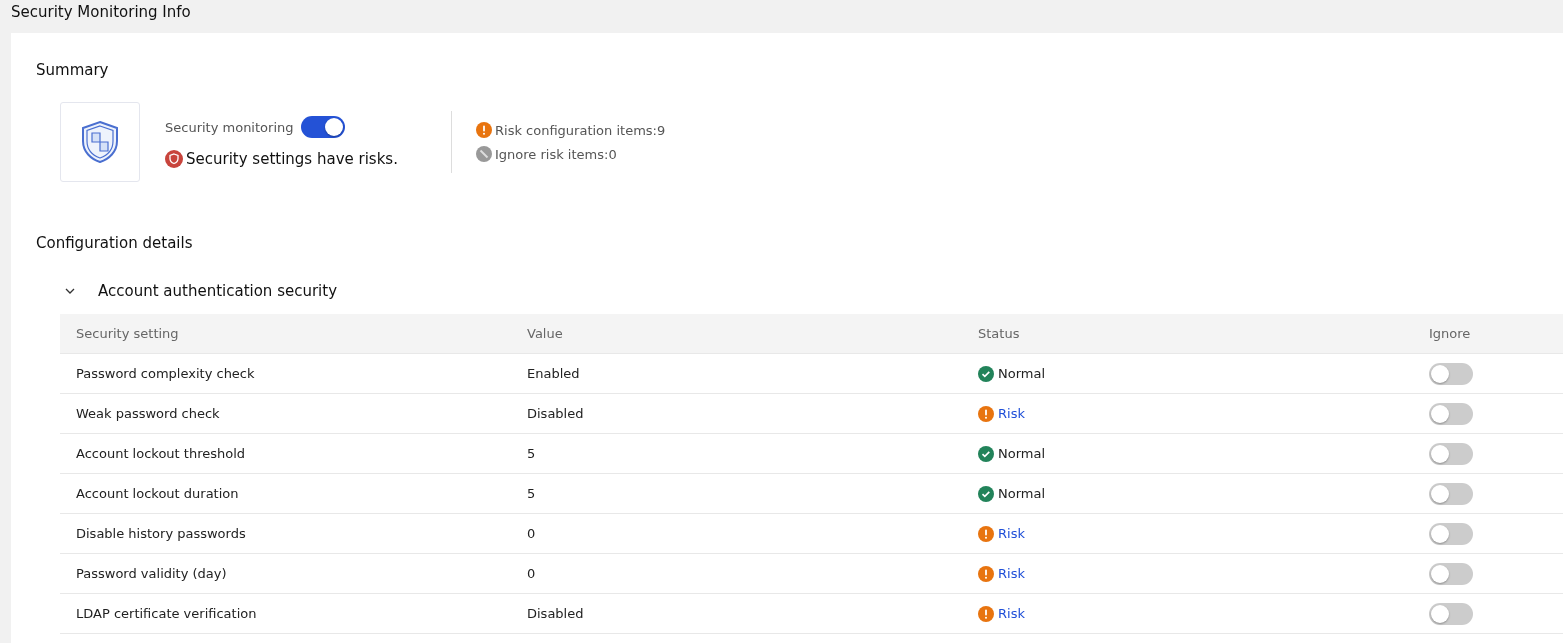 The height and width of the screenshot is (643, 1563). I want to click on table-cell-text: Weak password check, so click(148, 413).